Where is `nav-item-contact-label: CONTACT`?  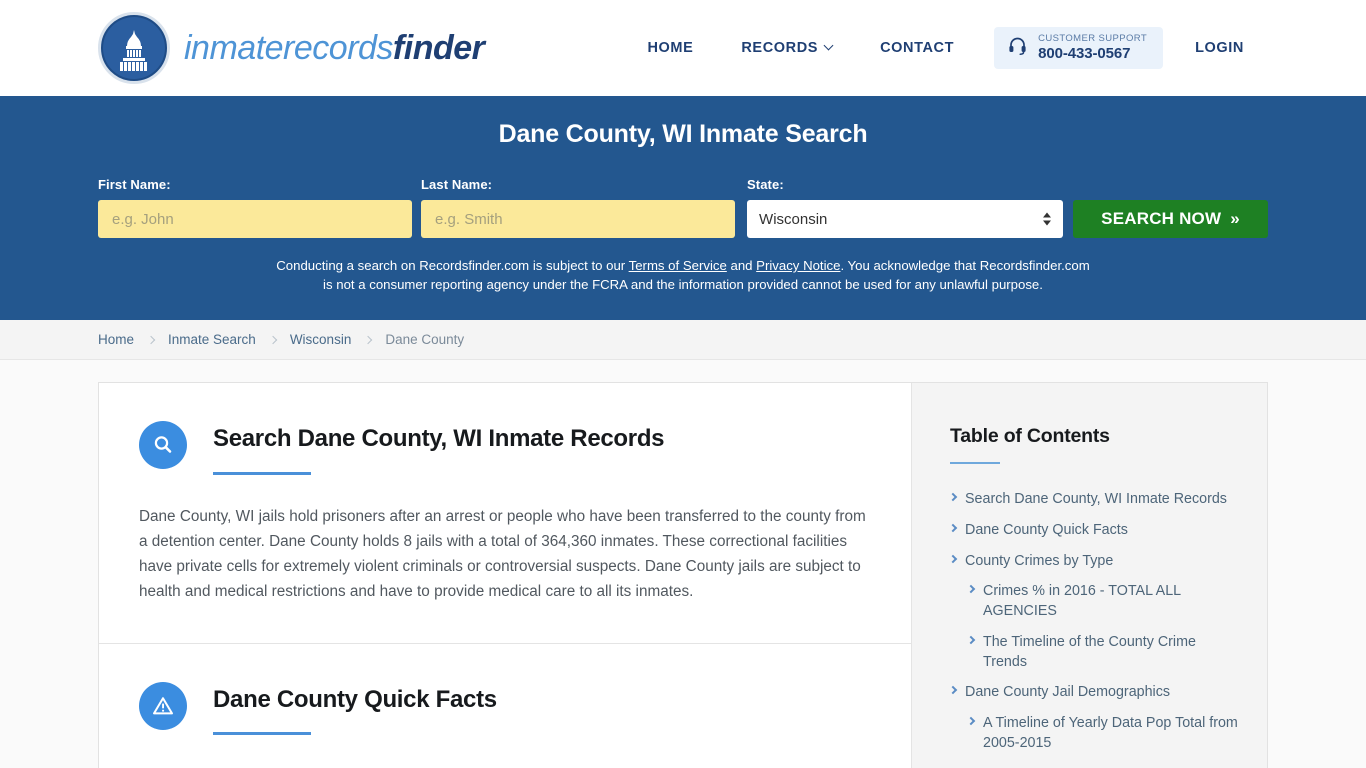
nav-item-contact-label: CONTACT is located at coordinates (917, 48).